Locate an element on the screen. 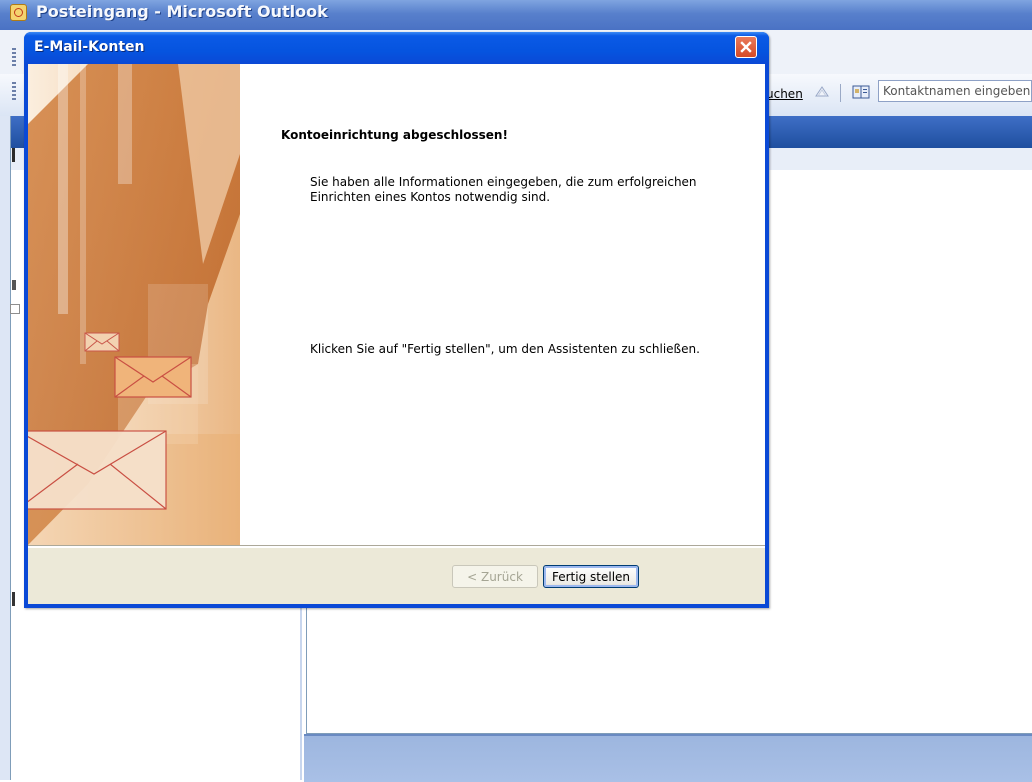 The width and height of the screenshot is (1032, 782). back-button: < Zurück is located at coordinates (495, 576).